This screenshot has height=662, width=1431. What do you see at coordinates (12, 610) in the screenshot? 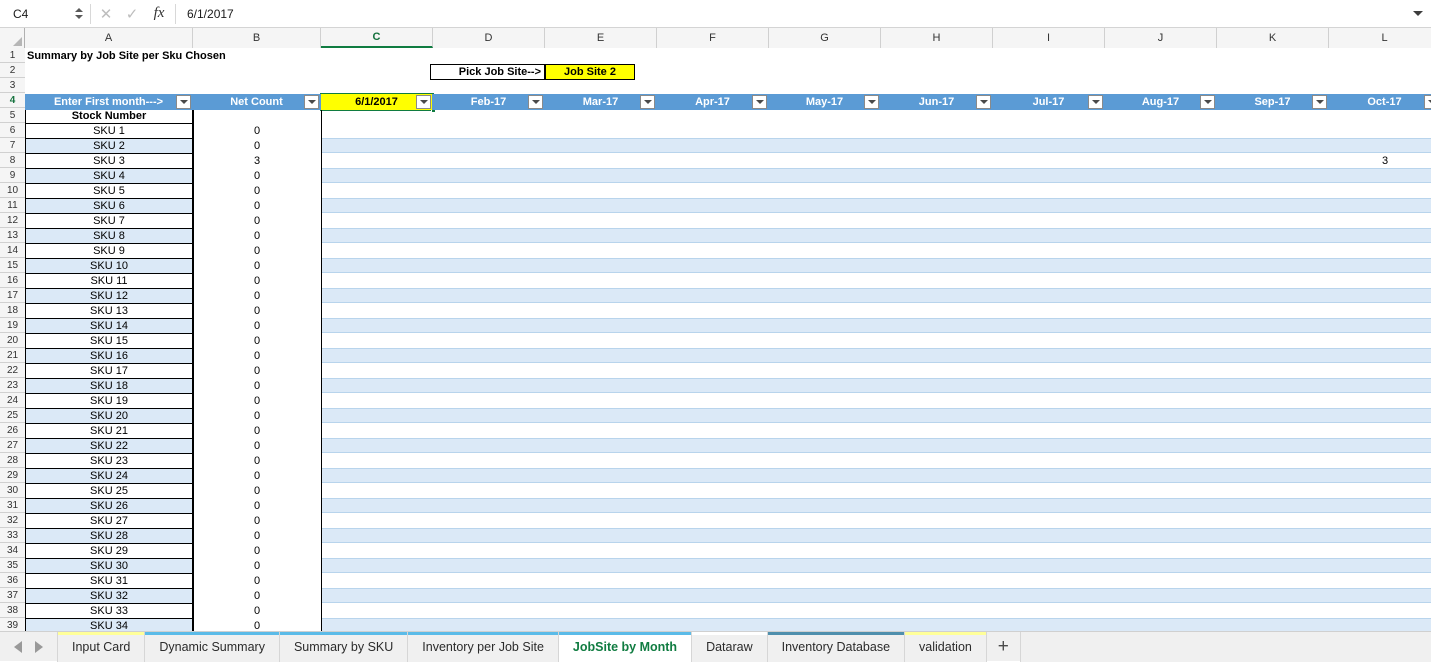
I see `row-header-38: 38` at bounding box center [12, 610].